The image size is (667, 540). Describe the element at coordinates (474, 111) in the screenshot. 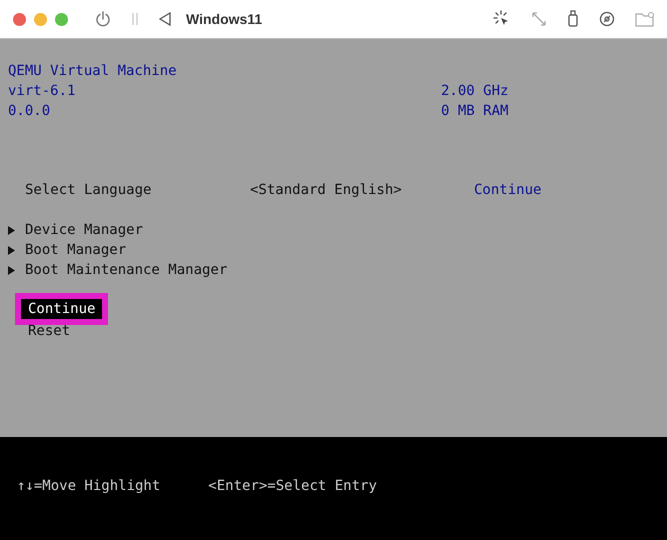

I see `system-info-text: 0 MB RAM` at that location.